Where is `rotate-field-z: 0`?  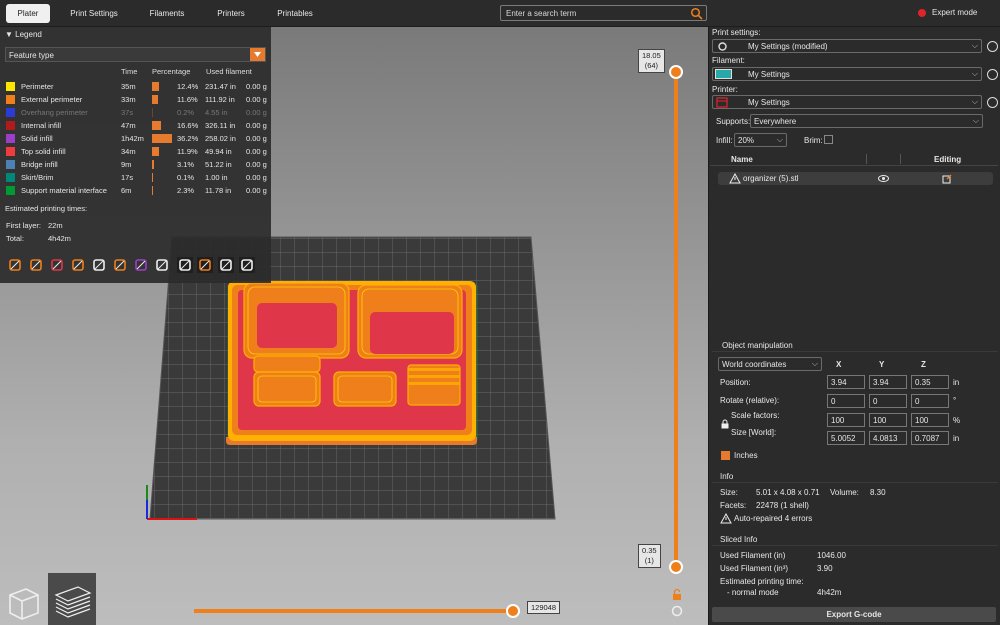
rotate-field-z: 0 is located at coordinates (930, 401).